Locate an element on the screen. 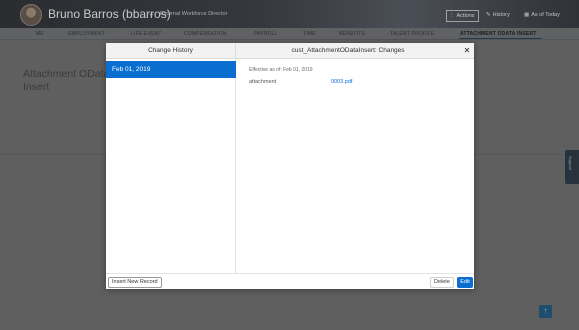  chevron-down-icon: ⌄ is located at coordinates (151, 13).